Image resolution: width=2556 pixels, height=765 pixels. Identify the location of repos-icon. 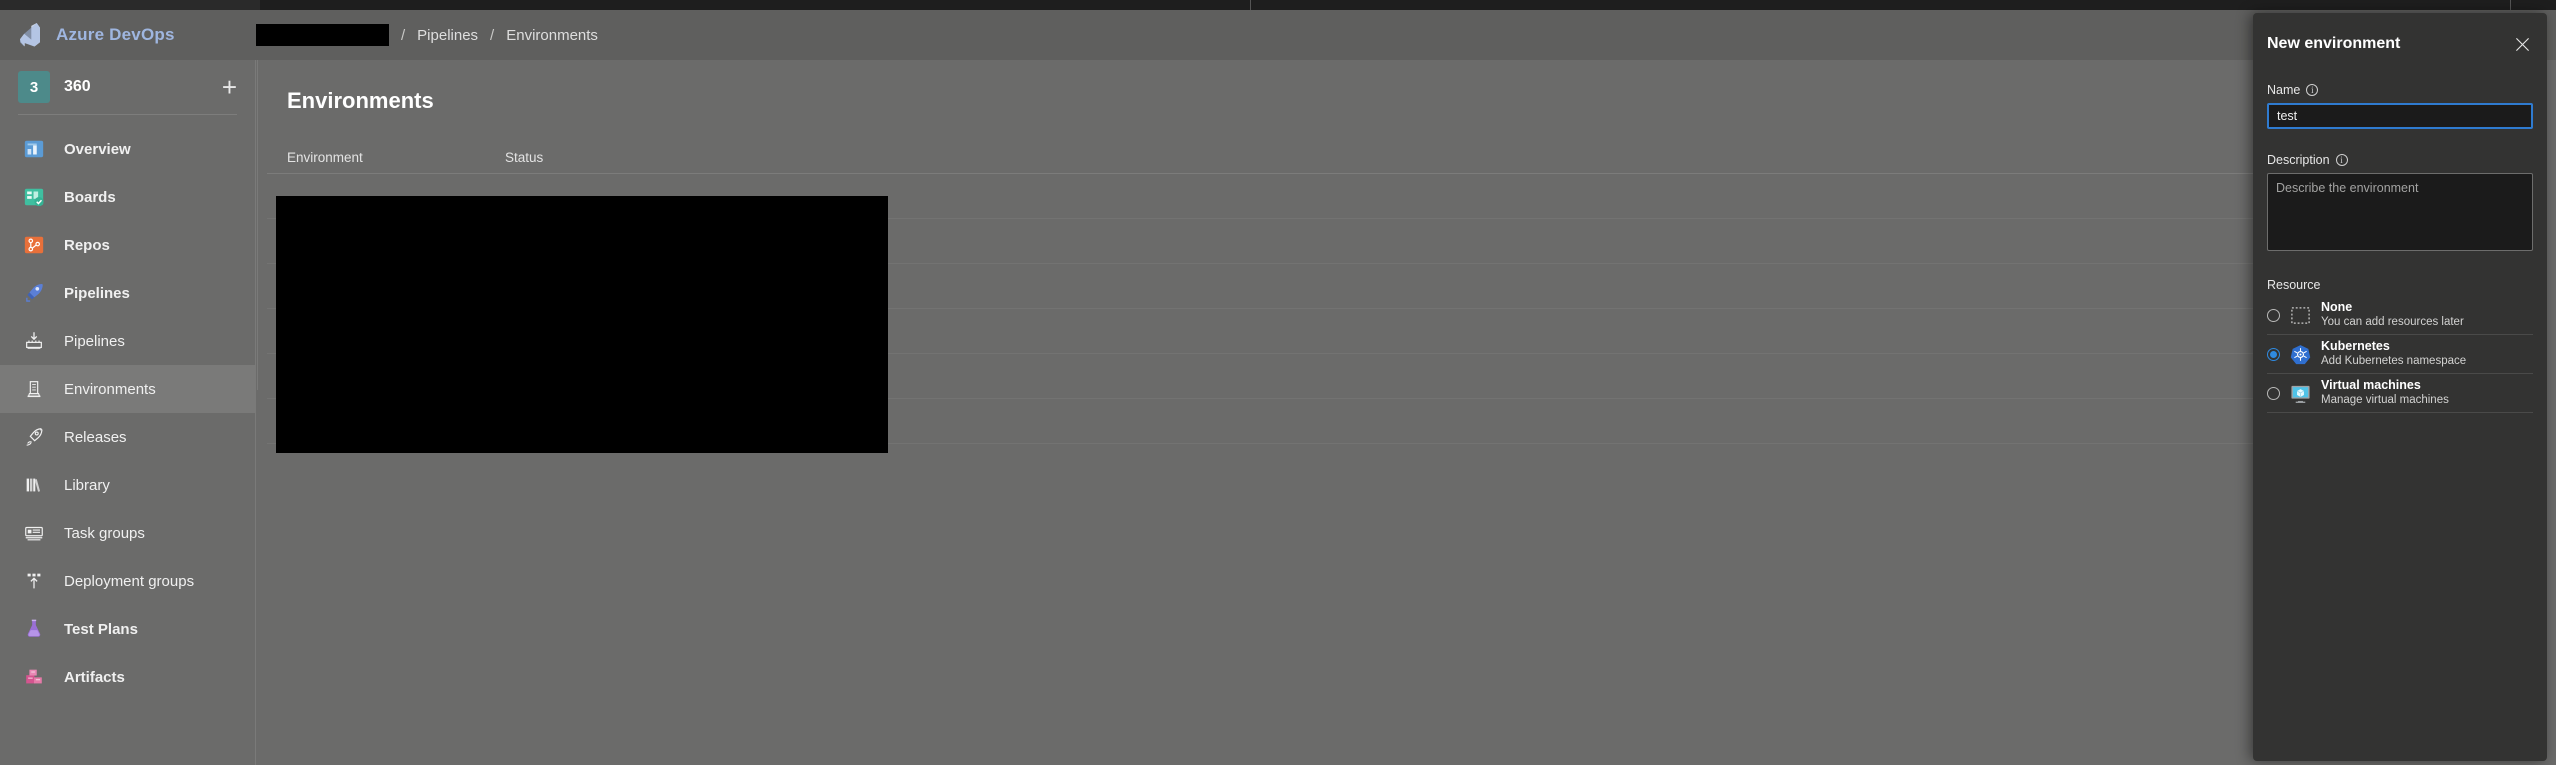
(34, 245).